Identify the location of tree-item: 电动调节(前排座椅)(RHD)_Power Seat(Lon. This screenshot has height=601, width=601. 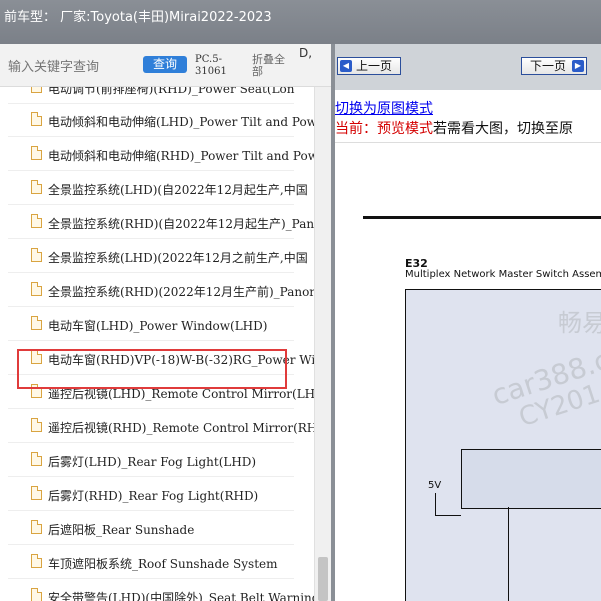
(157, 95).